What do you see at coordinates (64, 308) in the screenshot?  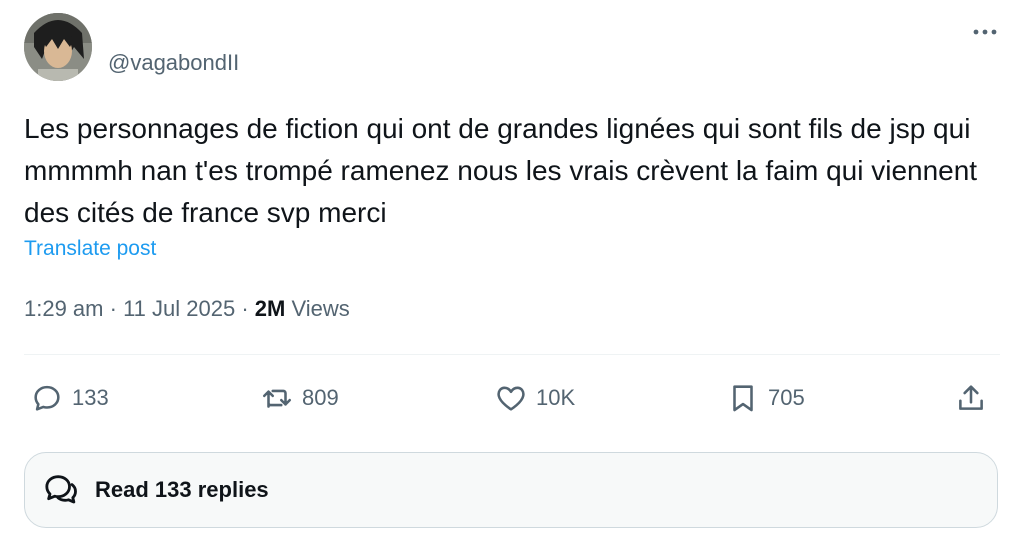 I see `post-time: 1:29 am` at bounding box center [64, 308].